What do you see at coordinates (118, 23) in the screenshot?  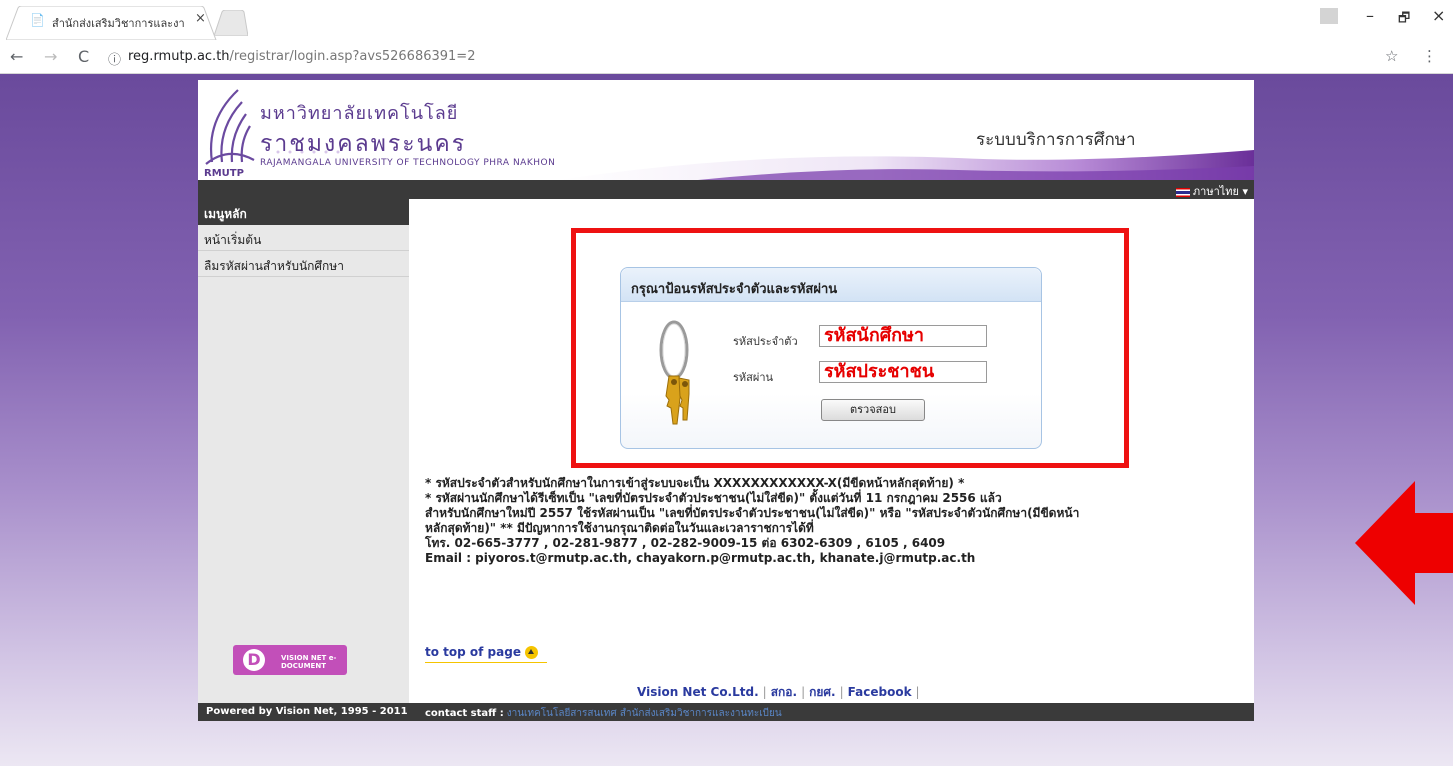 I see `tab-title: สำนักส่งเสริมวิชาการและงาน` at bounding box center [118, 23].